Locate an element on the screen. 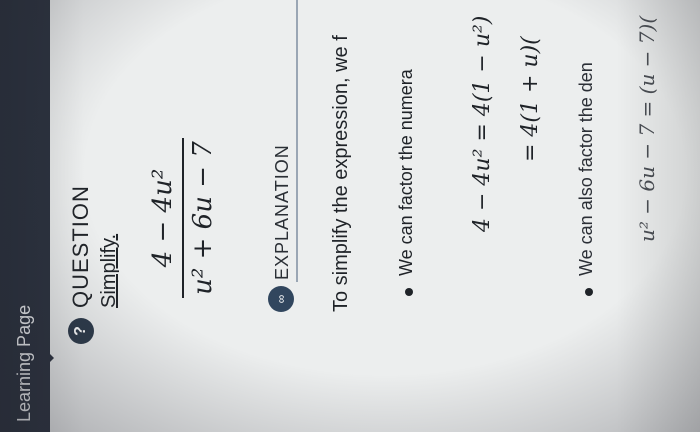 This screenshot has height=432, width=700. fraction-numerator: 4 − 4u² is located at coordinates (163, 218).